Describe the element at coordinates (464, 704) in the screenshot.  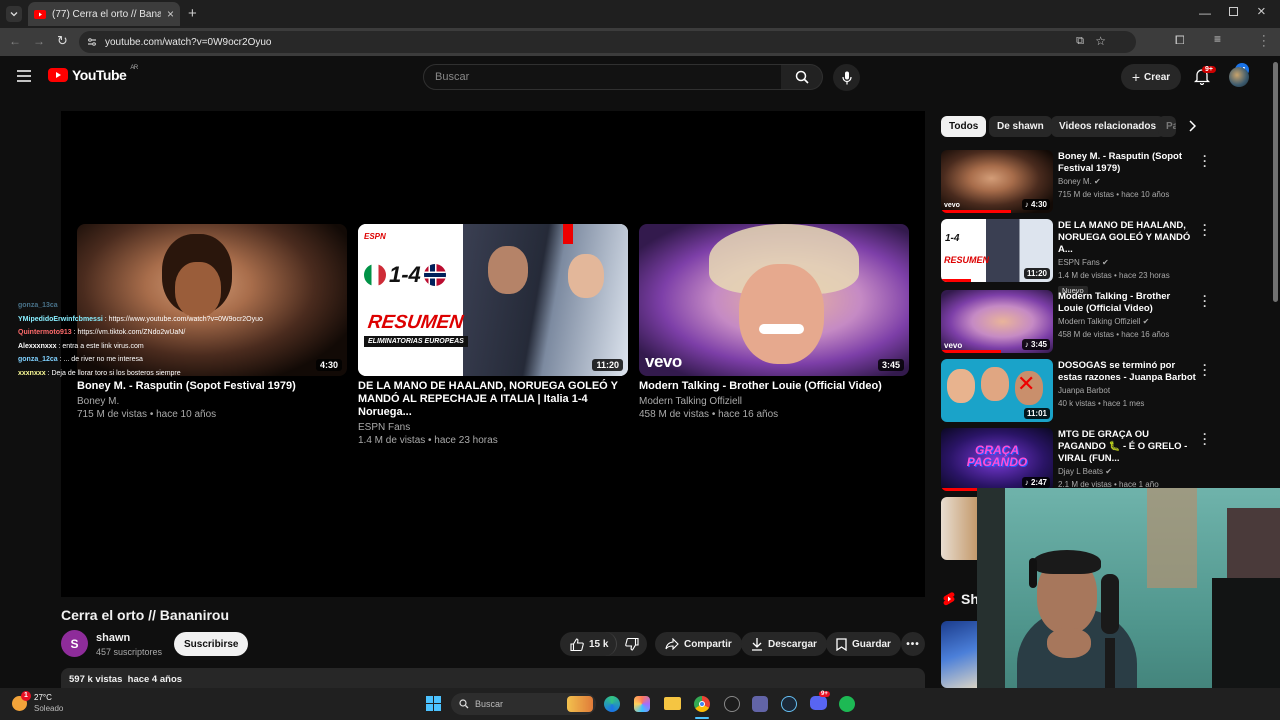
I see `search-icon` at that location.